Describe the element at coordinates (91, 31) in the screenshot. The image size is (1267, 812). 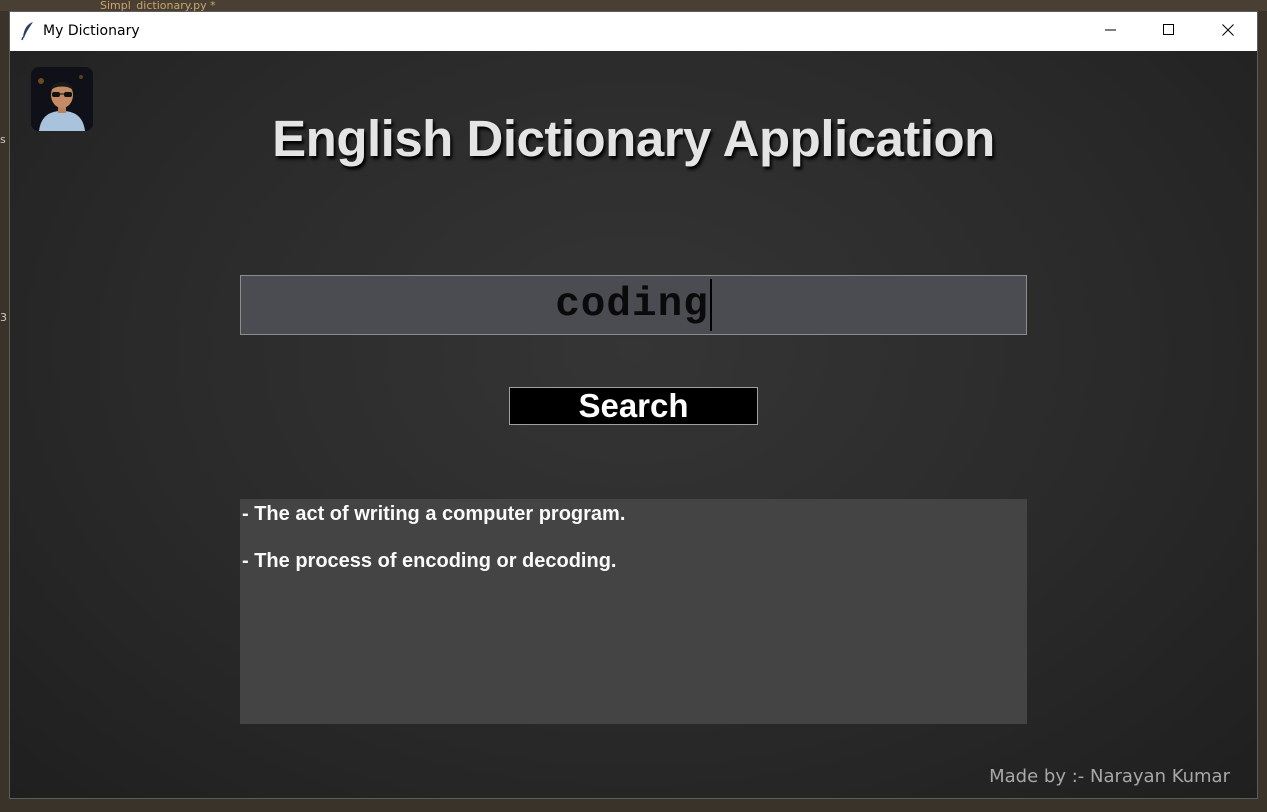
I see `window-title: My Dictionary` at that location.